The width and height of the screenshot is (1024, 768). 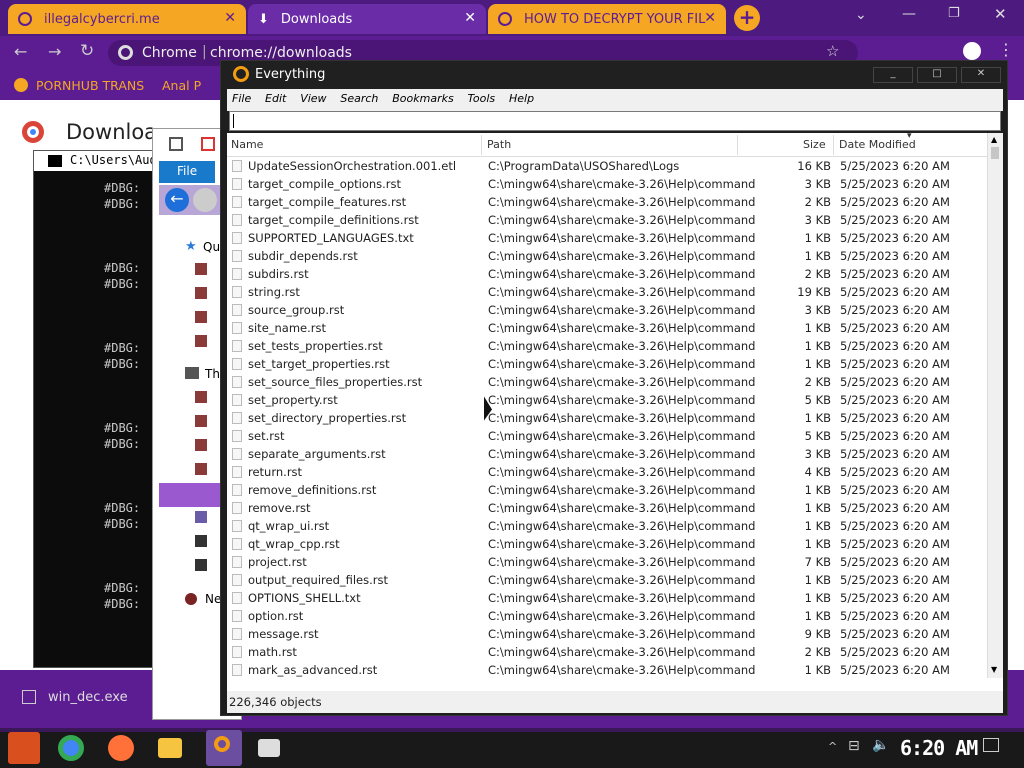 What do you see at coordinates (895, 166) in the screenshot?
I see `file-date-modified: 5/25/2023 6:20 AM` at bounding box center [895, 166].